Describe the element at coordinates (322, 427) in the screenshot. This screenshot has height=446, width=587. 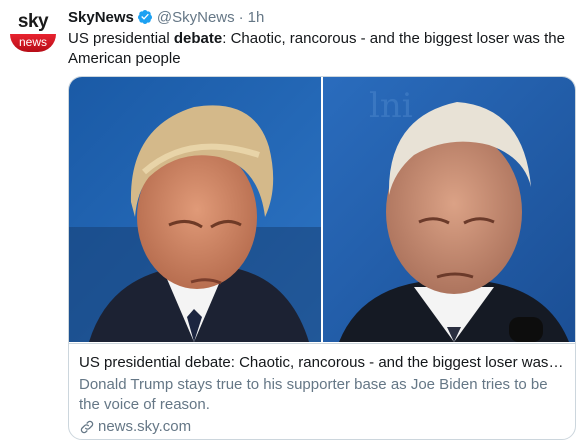
I see `card-domain: news.sky.com` at that location.